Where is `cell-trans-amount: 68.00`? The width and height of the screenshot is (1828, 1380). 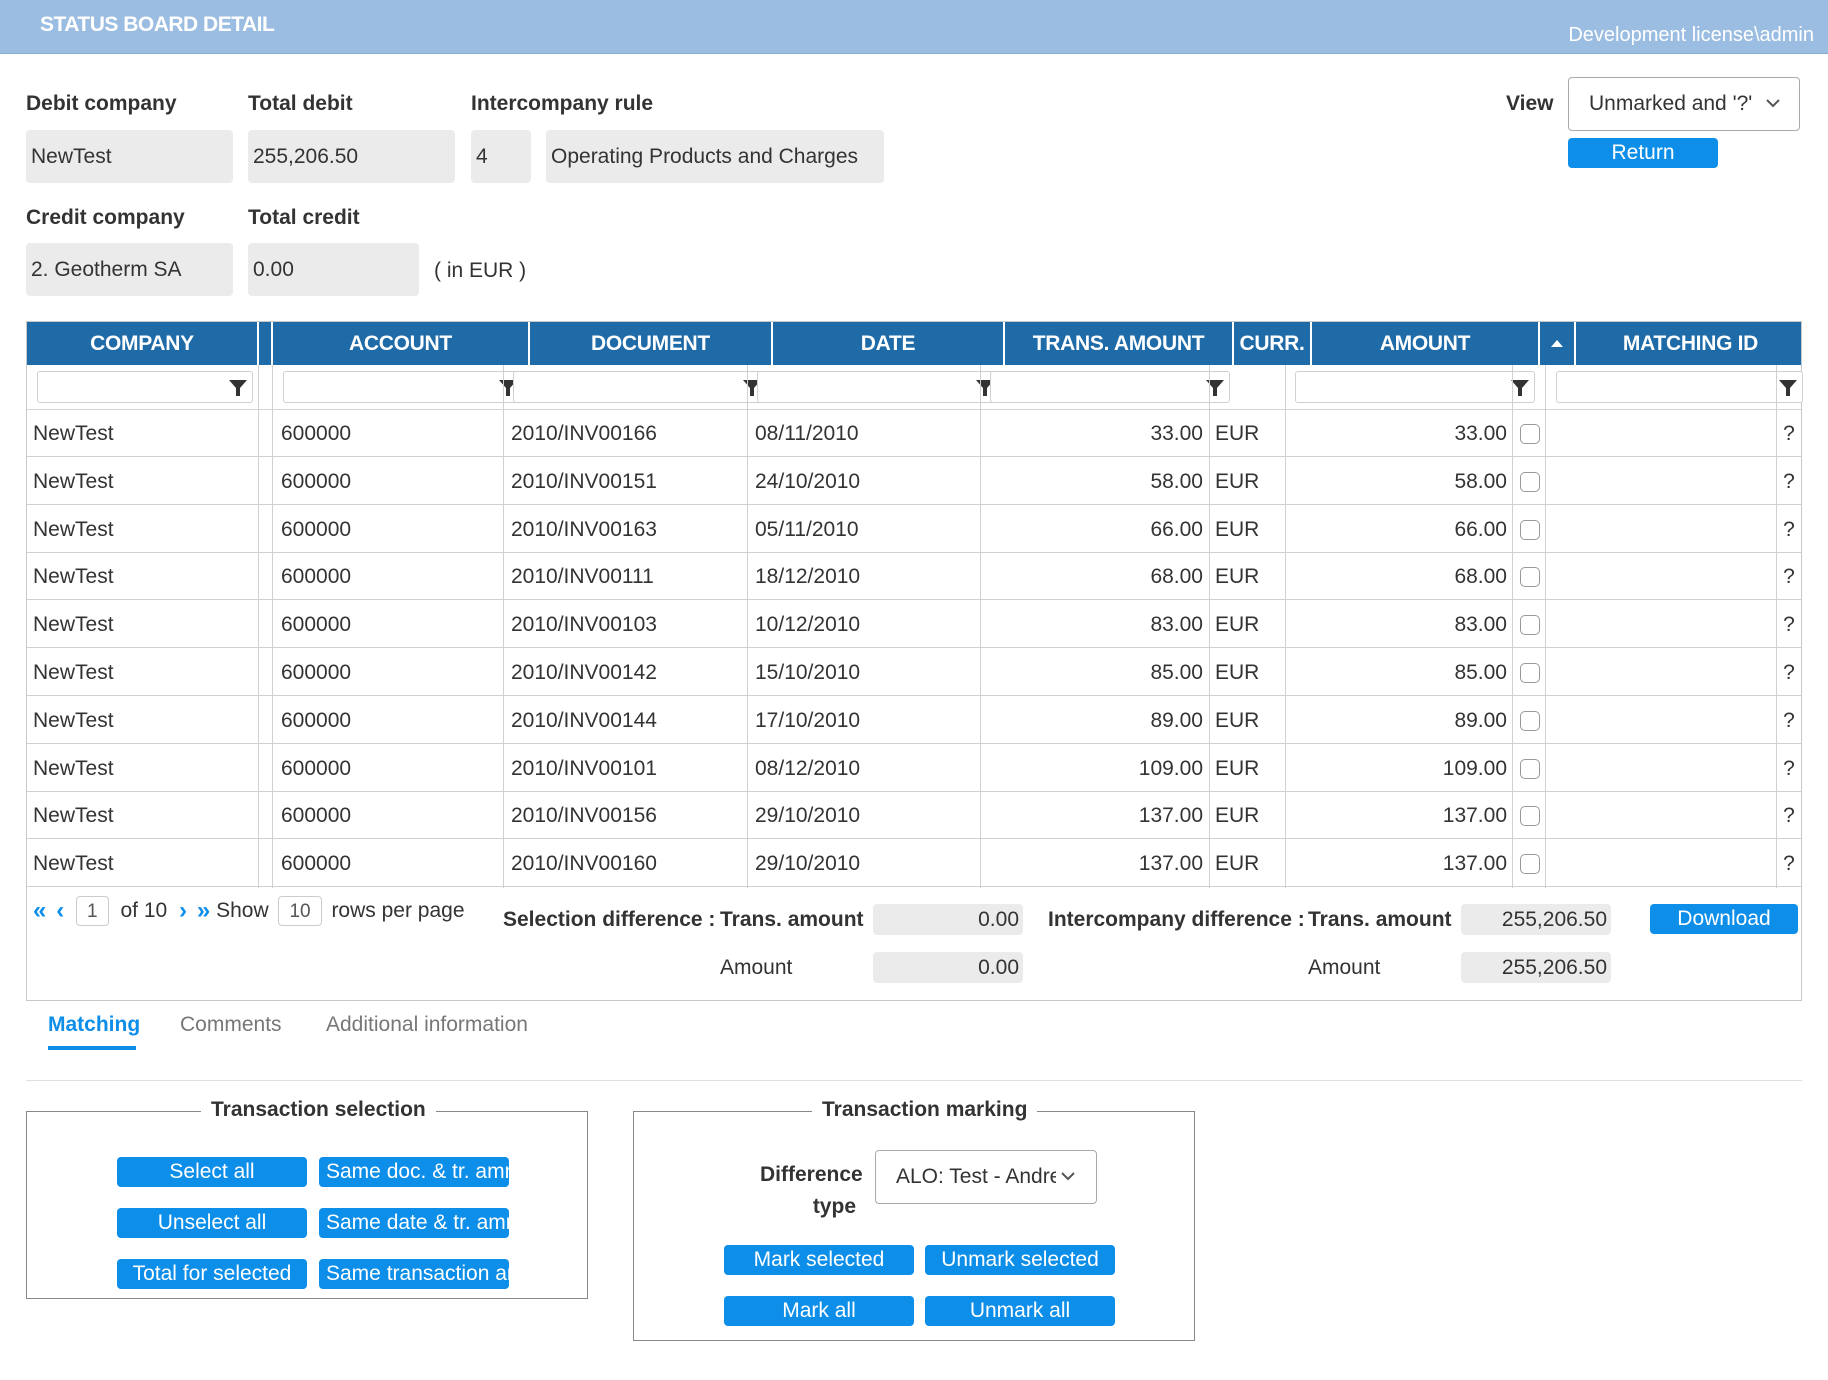 cell-trans-amount: 68.00 is located at coordinates (1176, 577).